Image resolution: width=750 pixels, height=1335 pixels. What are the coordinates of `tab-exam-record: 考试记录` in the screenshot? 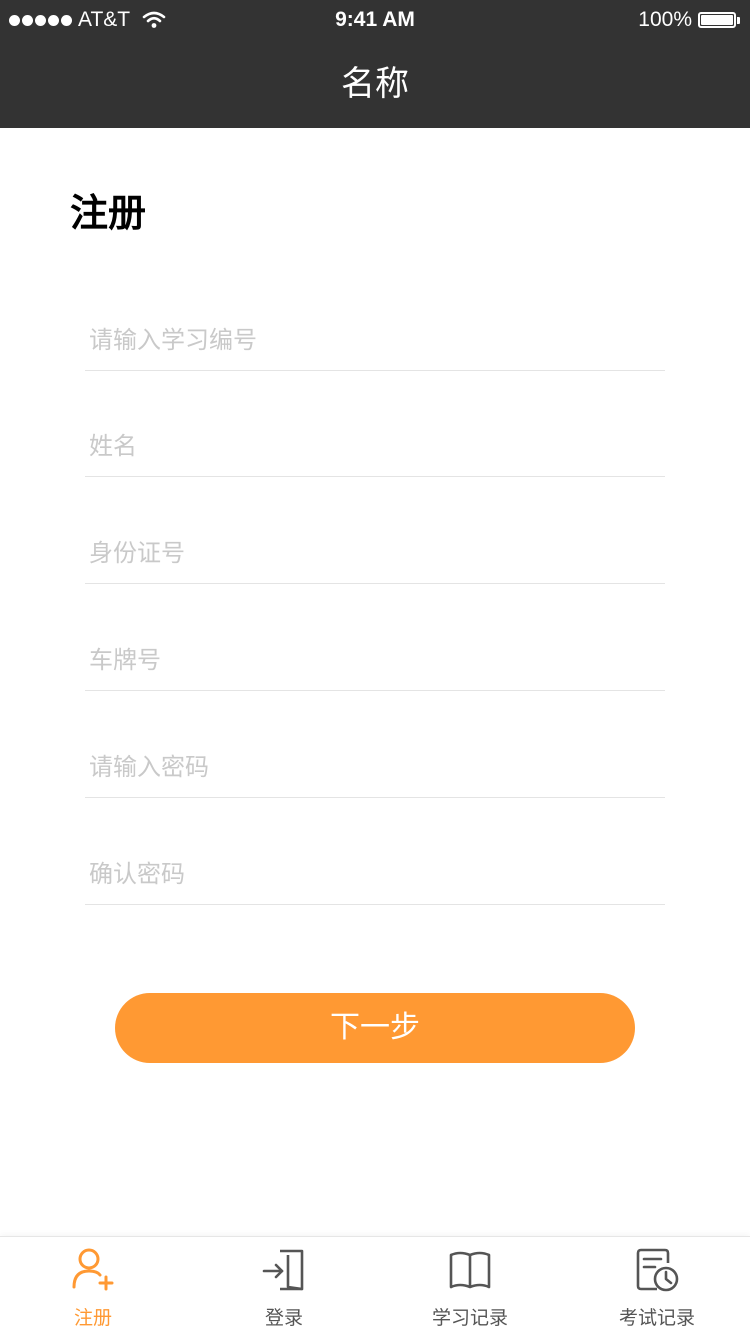 It's located at (657, 1286).